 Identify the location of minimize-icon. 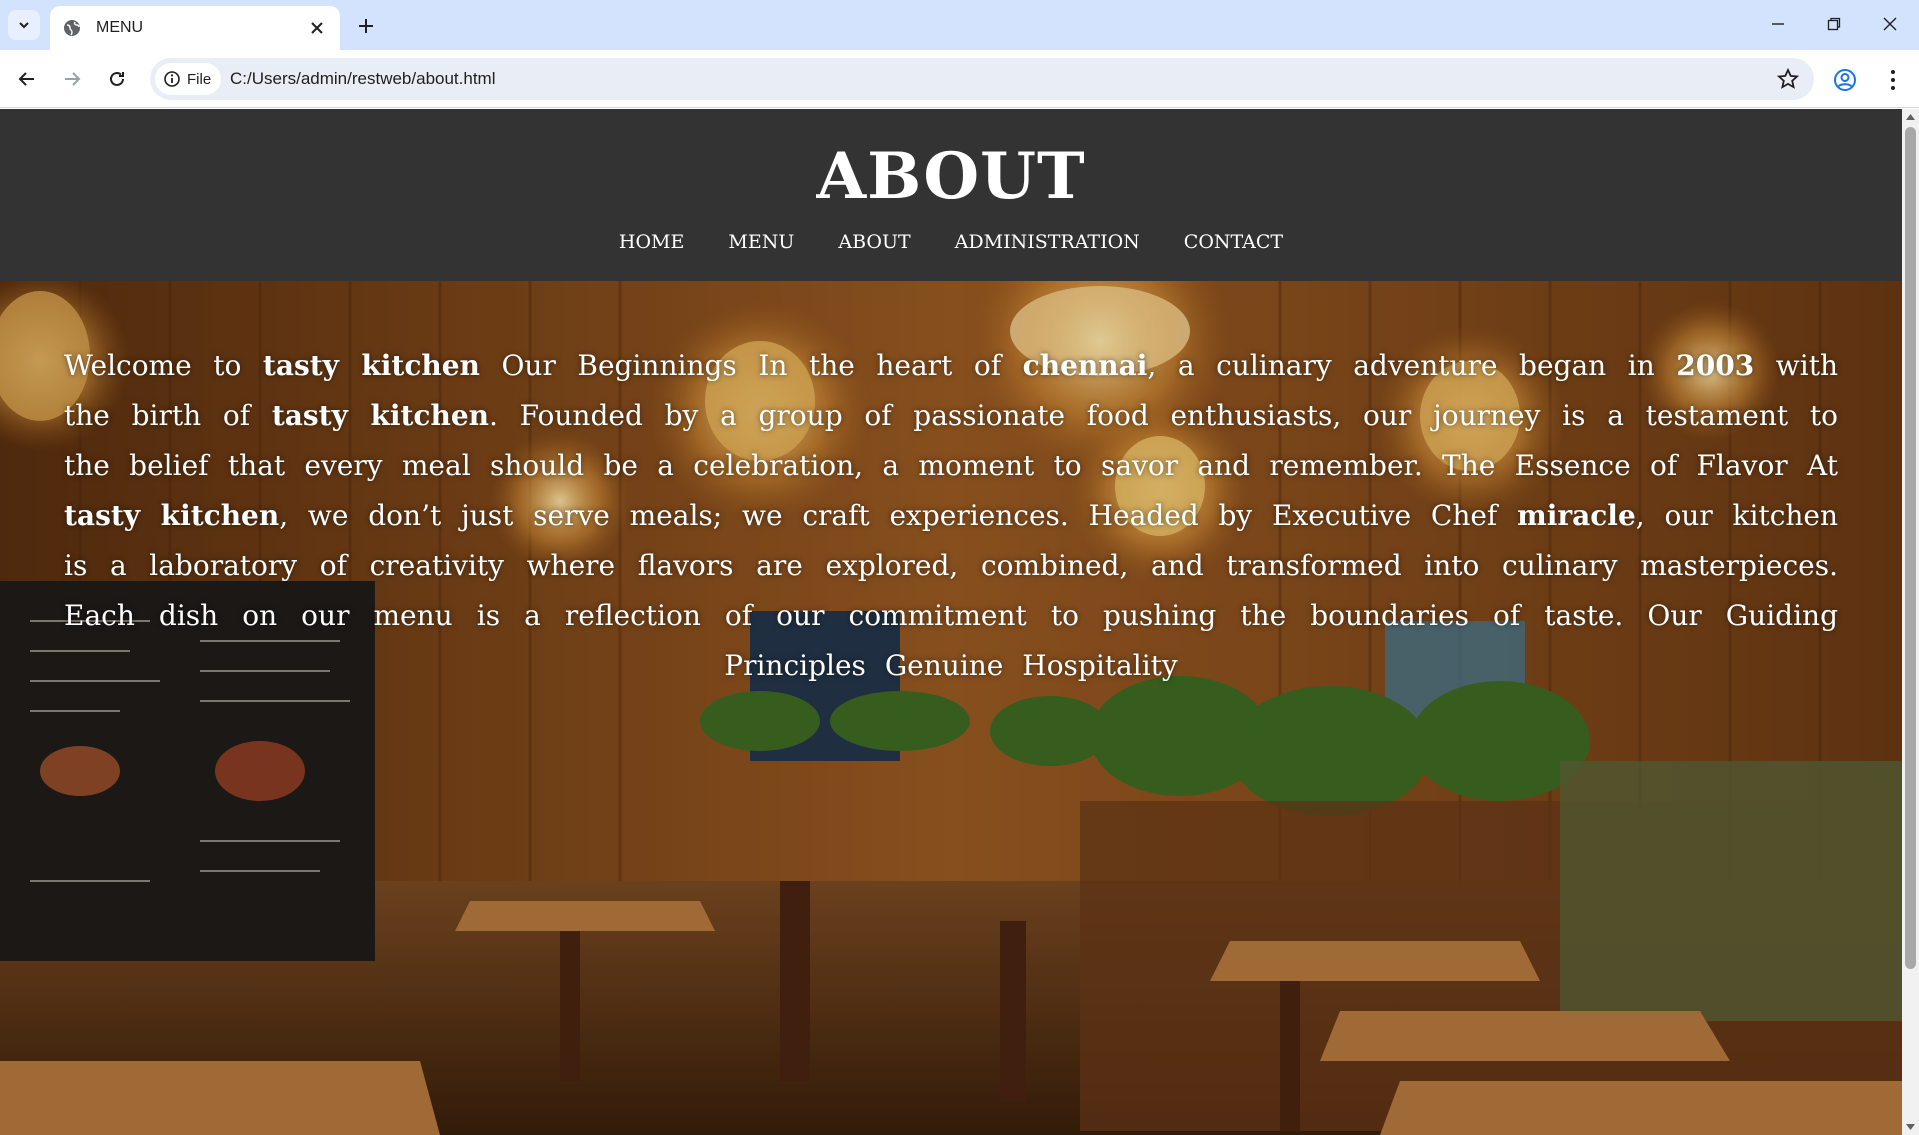
(1778, 24).